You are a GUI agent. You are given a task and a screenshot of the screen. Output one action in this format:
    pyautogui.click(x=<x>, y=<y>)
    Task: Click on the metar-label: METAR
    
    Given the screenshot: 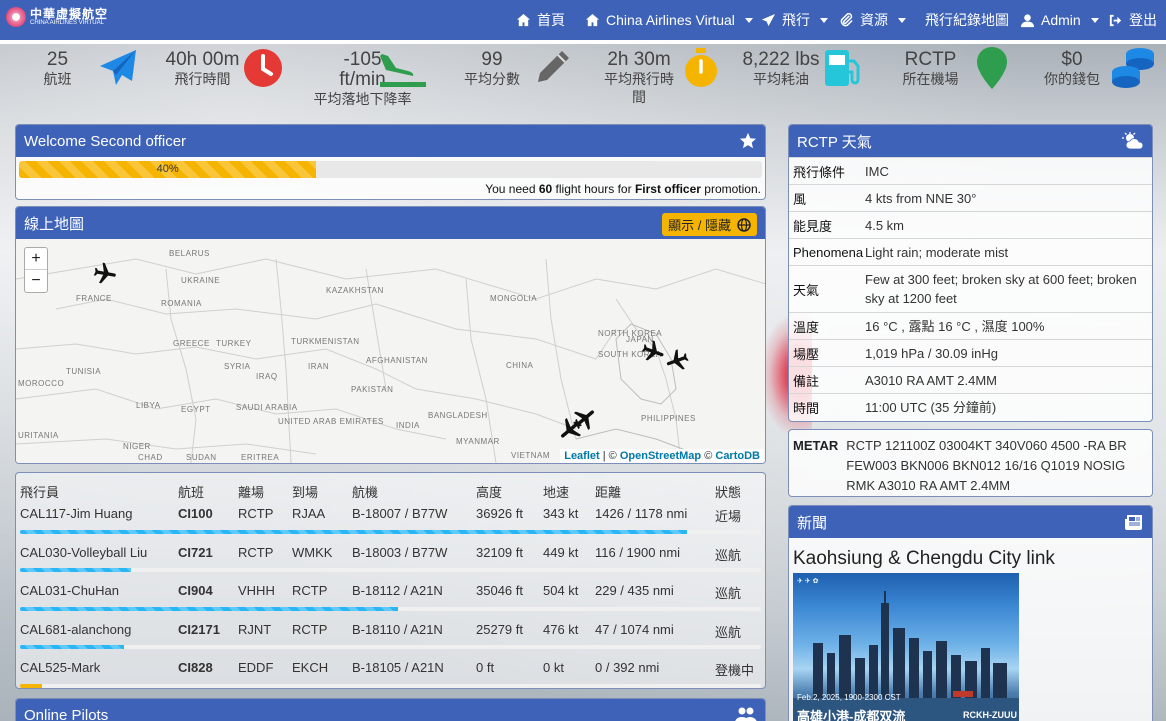 What is the action you would take?
    pyautogui.click(x=816, y=445)
    